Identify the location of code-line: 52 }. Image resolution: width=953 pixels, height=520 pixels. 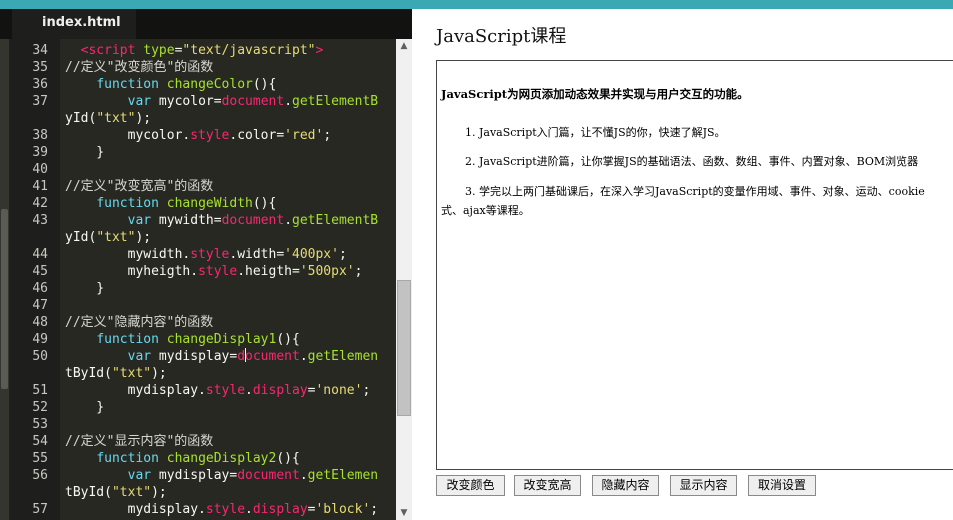
(206, 407).